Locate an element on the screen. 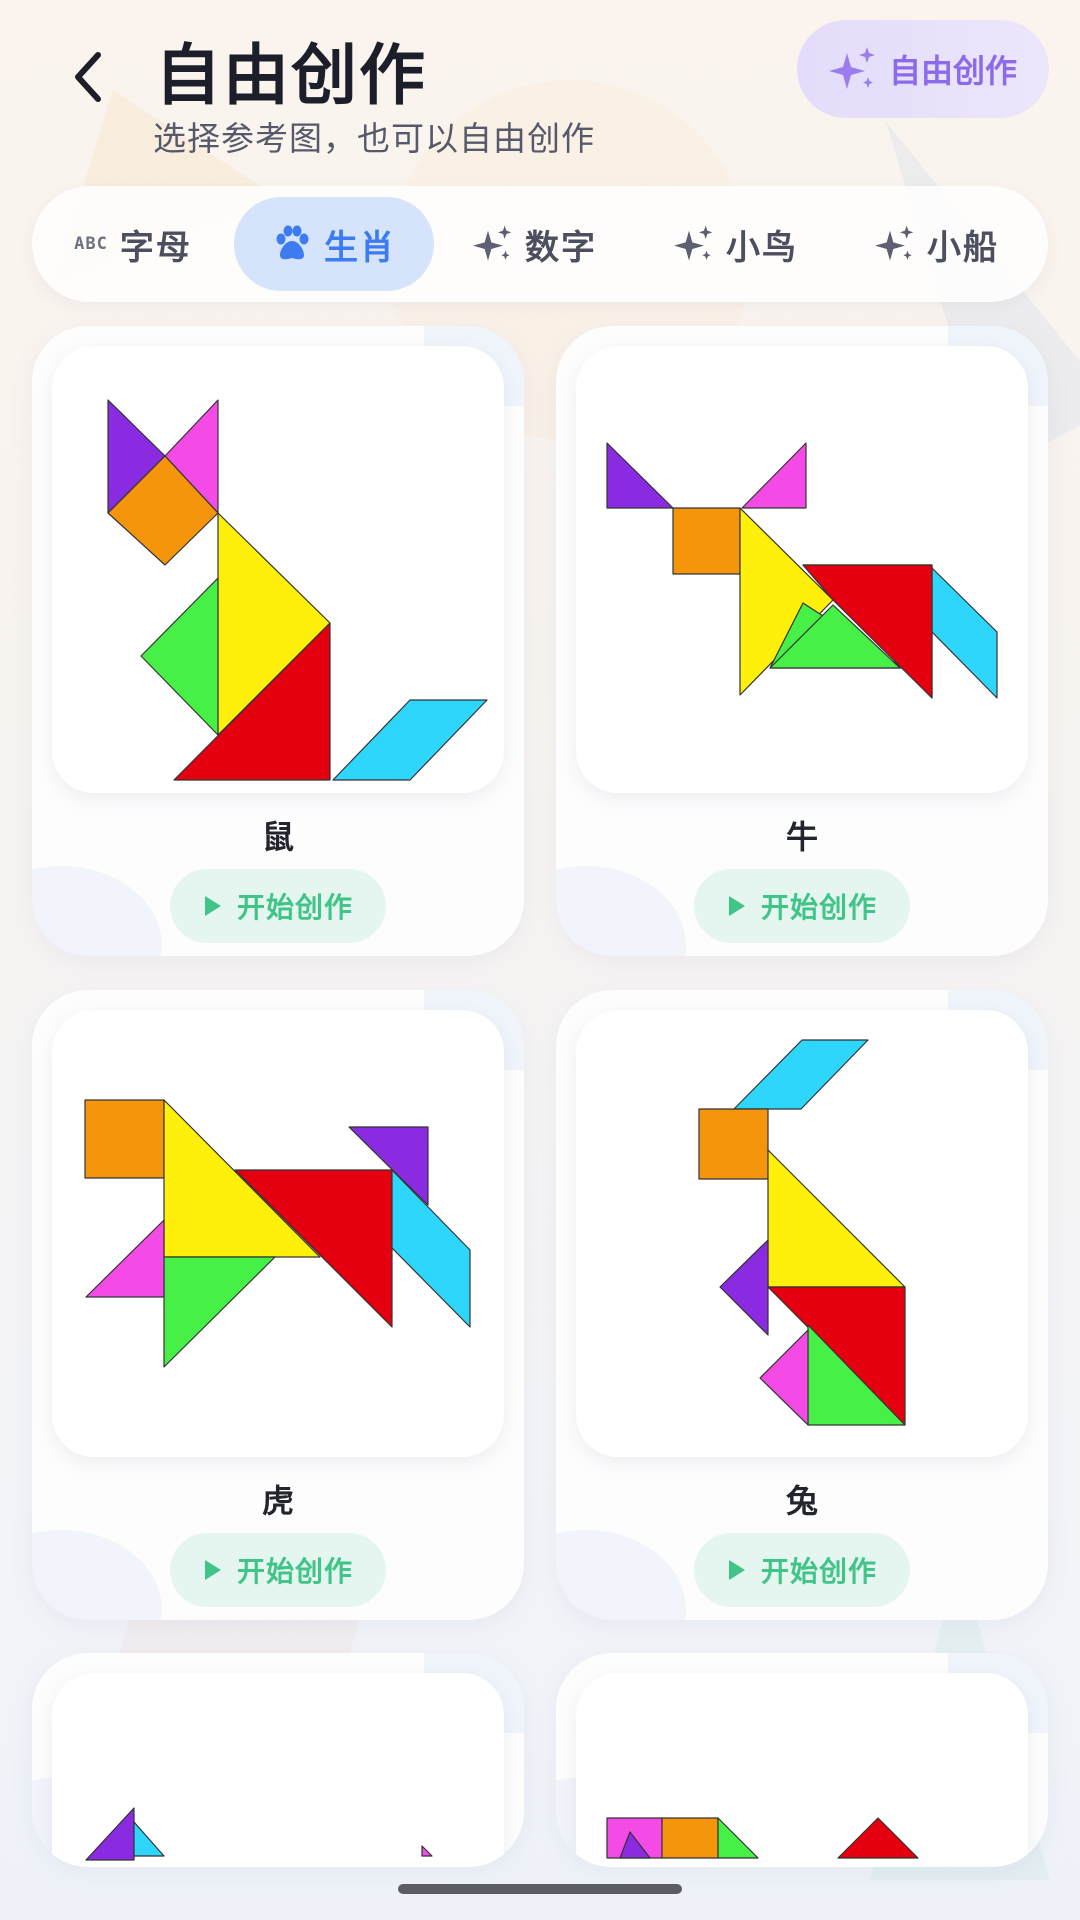 Image resolution: width=1080 pixels, height=1920 pixels. card-name: 虎 is located at coordinates (277, 1501).